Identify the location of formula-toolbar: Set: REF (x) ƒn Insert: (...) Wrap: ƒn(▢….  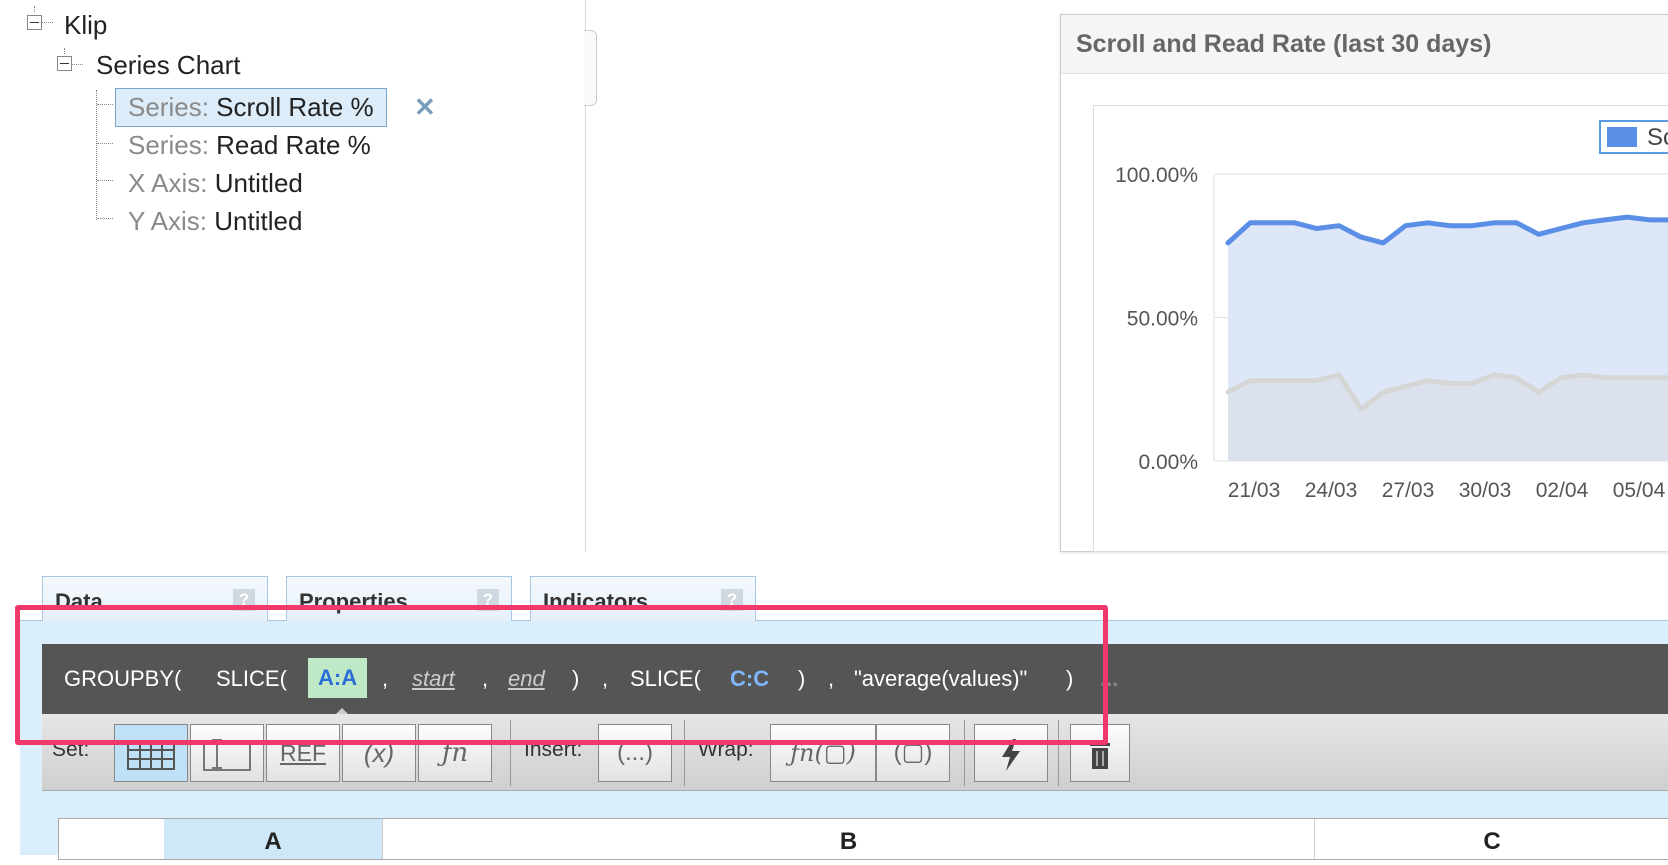
(855, 752).